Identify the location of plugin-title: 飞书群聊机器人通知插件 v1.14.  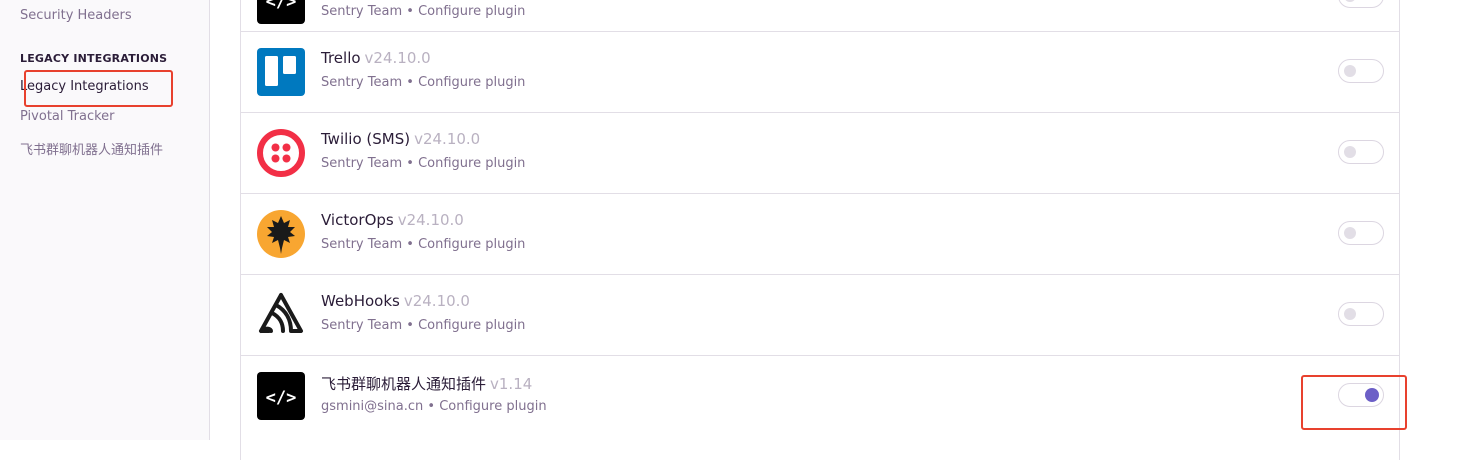
(426, 383).